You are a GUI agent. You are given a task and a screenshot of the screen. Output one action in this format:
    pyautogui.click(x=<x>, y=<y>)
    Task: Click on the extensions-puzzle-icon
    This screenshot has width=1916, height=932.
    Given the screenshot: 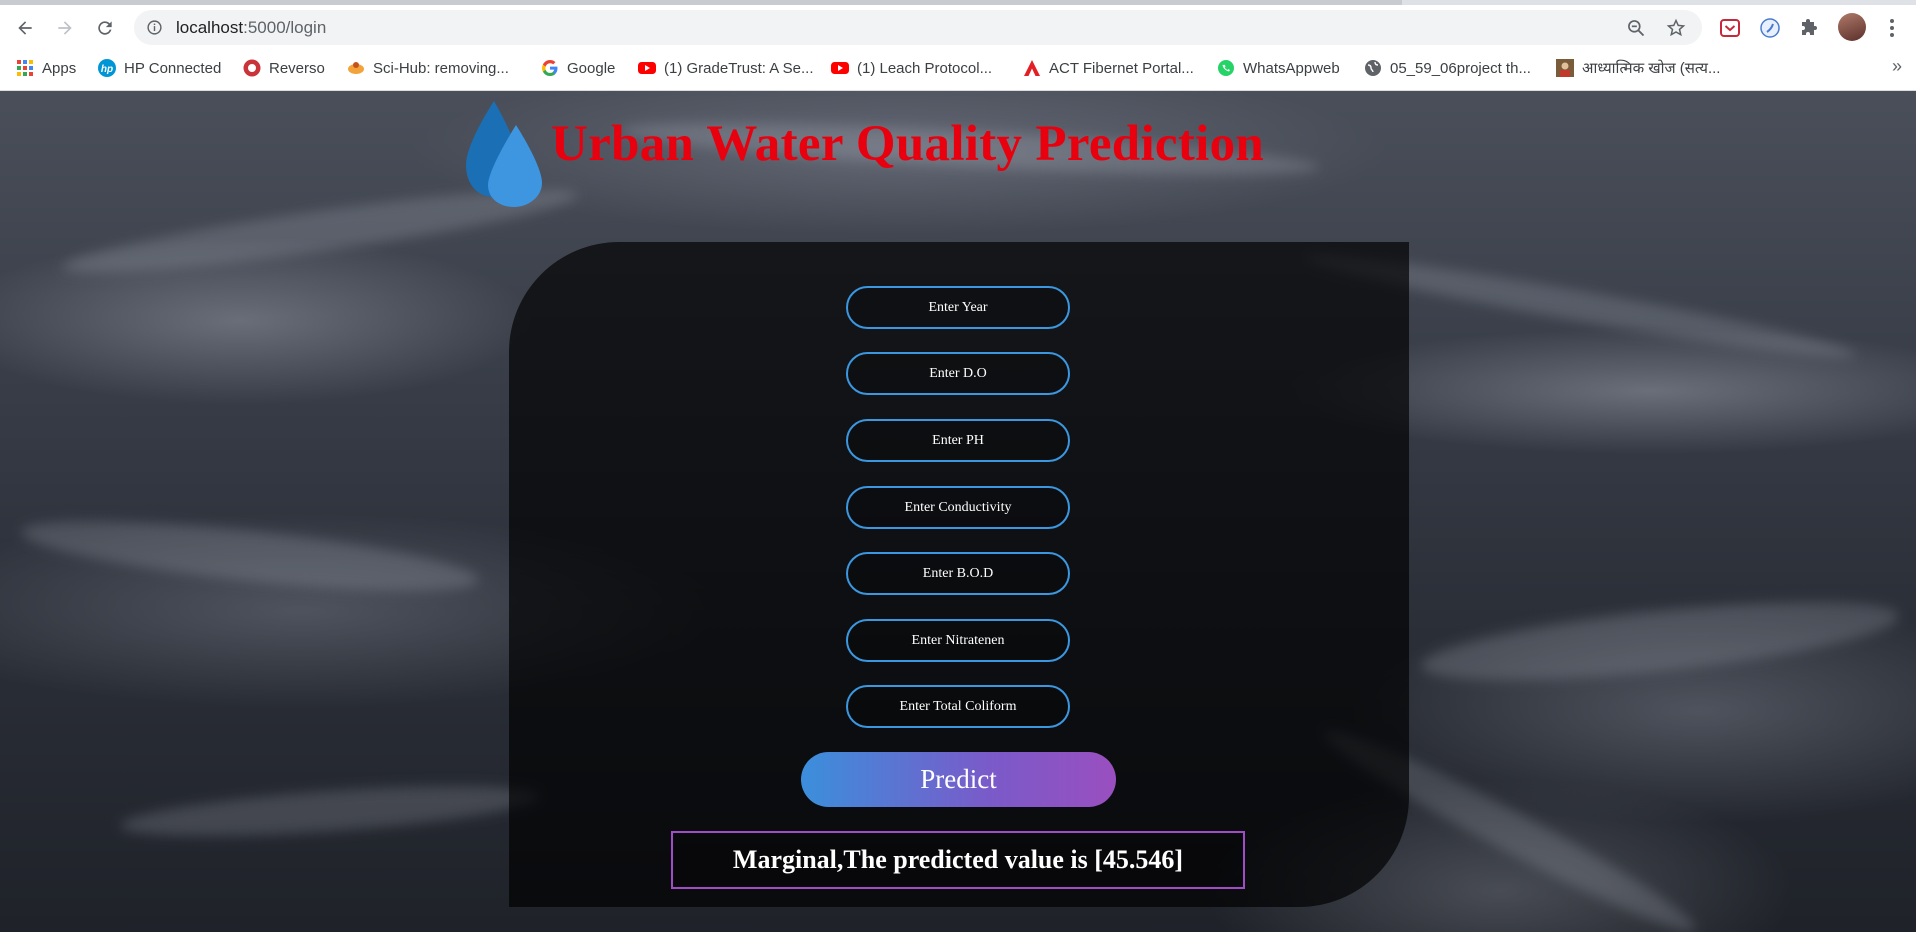 What is the action you would take?
    pyautogui.click(x=1810, y=28)
    